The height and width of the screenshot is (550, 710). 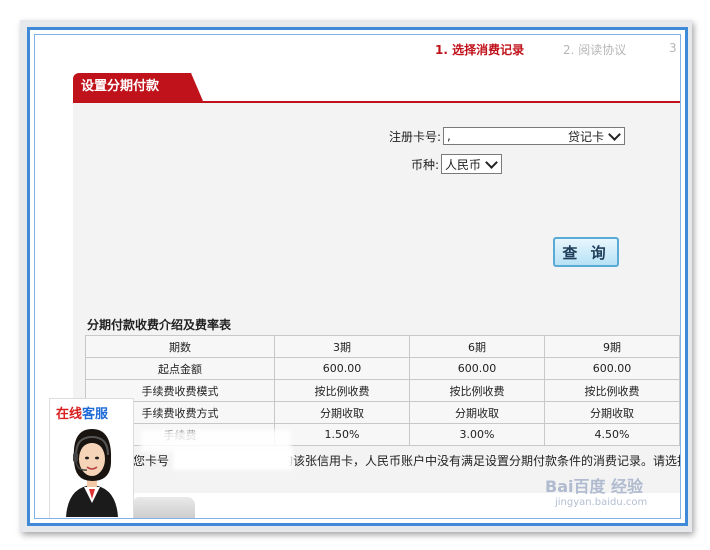 What do you see at coordinates (159, 325) in the screenshot?
I see `fee-table-title: 分期付款收费介绍及费率表` at bounding box center [159, 325].